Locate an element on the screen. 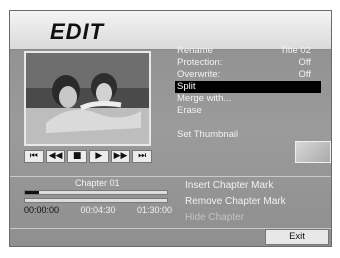  playback-controls: ⏮ ◀◀ ■ ▶ ▶▶ ⏭ is located at coordinates (88, 156).